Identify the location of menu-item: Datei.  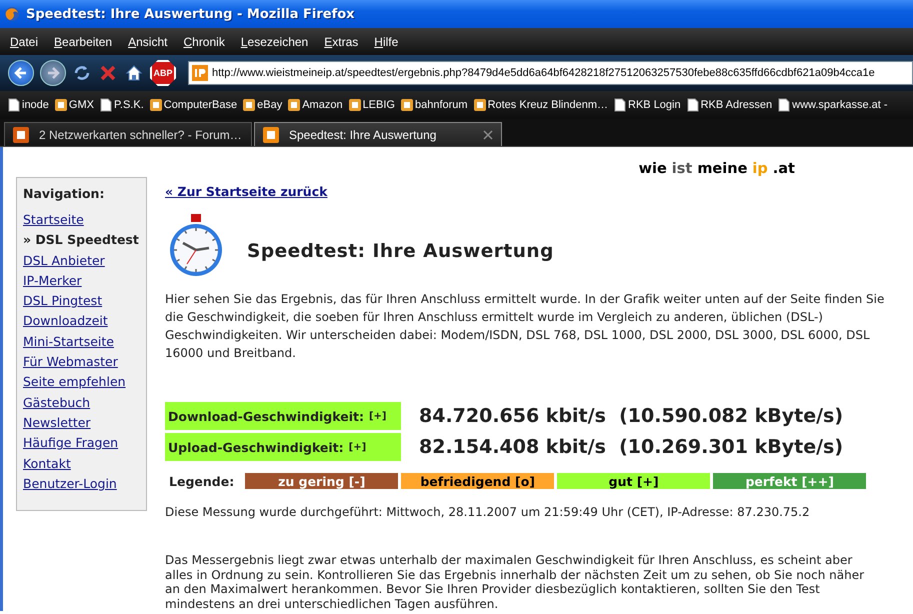
(24, 41).